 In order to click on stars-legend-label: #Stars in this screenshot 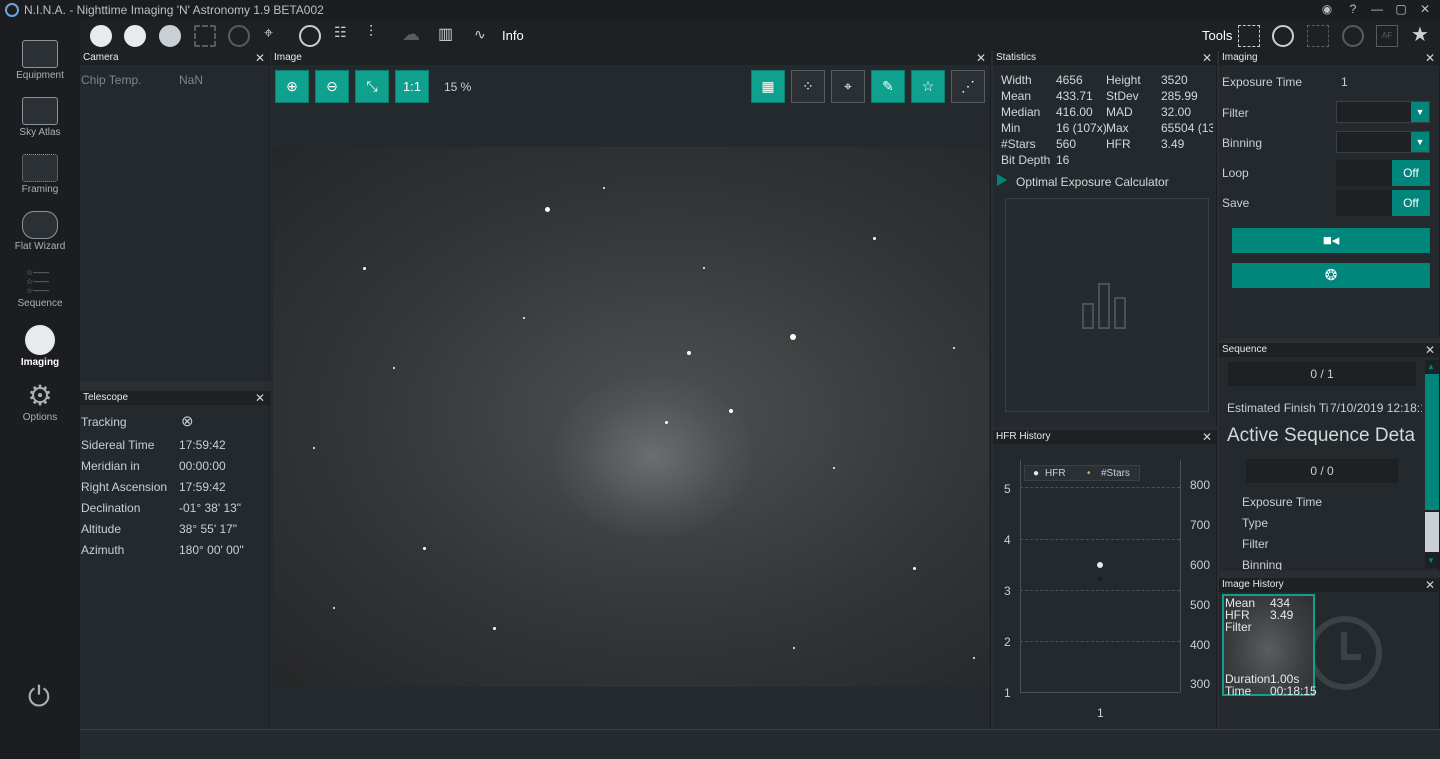, I will do `click(1115, 473)`.